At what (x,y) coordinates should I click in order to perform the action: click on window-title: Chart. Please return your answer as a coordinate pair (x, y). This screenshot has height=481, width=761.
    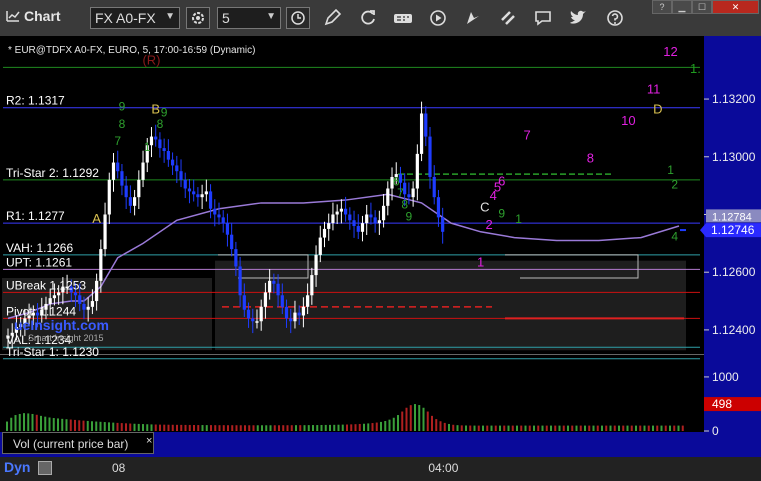
    Looking at the image, I should click on (33, 16).